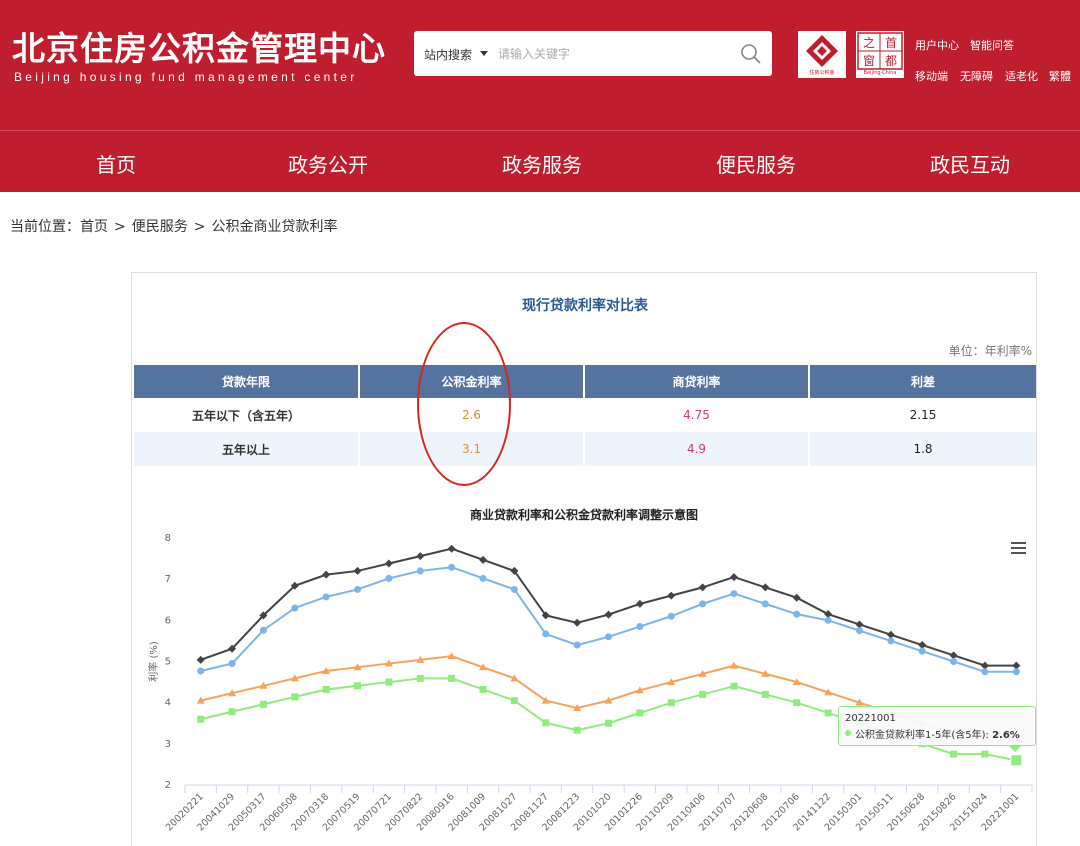  I want to click on housing-fund-logo-caption: 住房公积金, so click(822, 73).